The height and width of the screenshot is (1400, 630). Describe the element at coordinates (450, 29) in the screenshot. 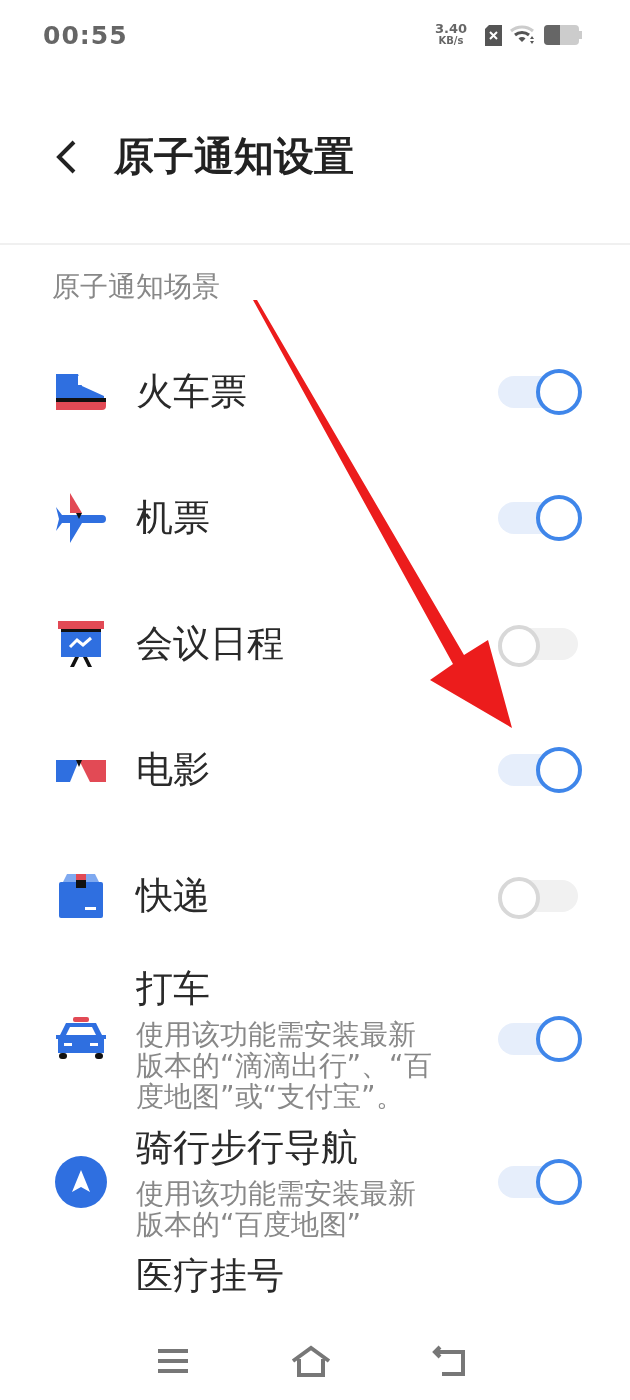

I see `network-speed: 3.40` at that location.